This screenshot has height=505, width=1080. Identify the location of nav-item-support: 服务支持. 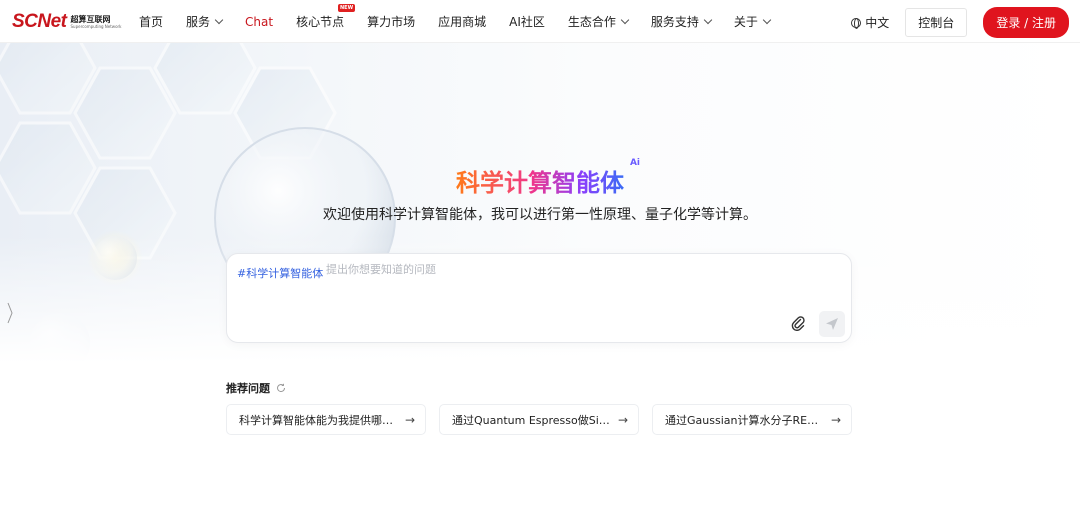
(681, 21).